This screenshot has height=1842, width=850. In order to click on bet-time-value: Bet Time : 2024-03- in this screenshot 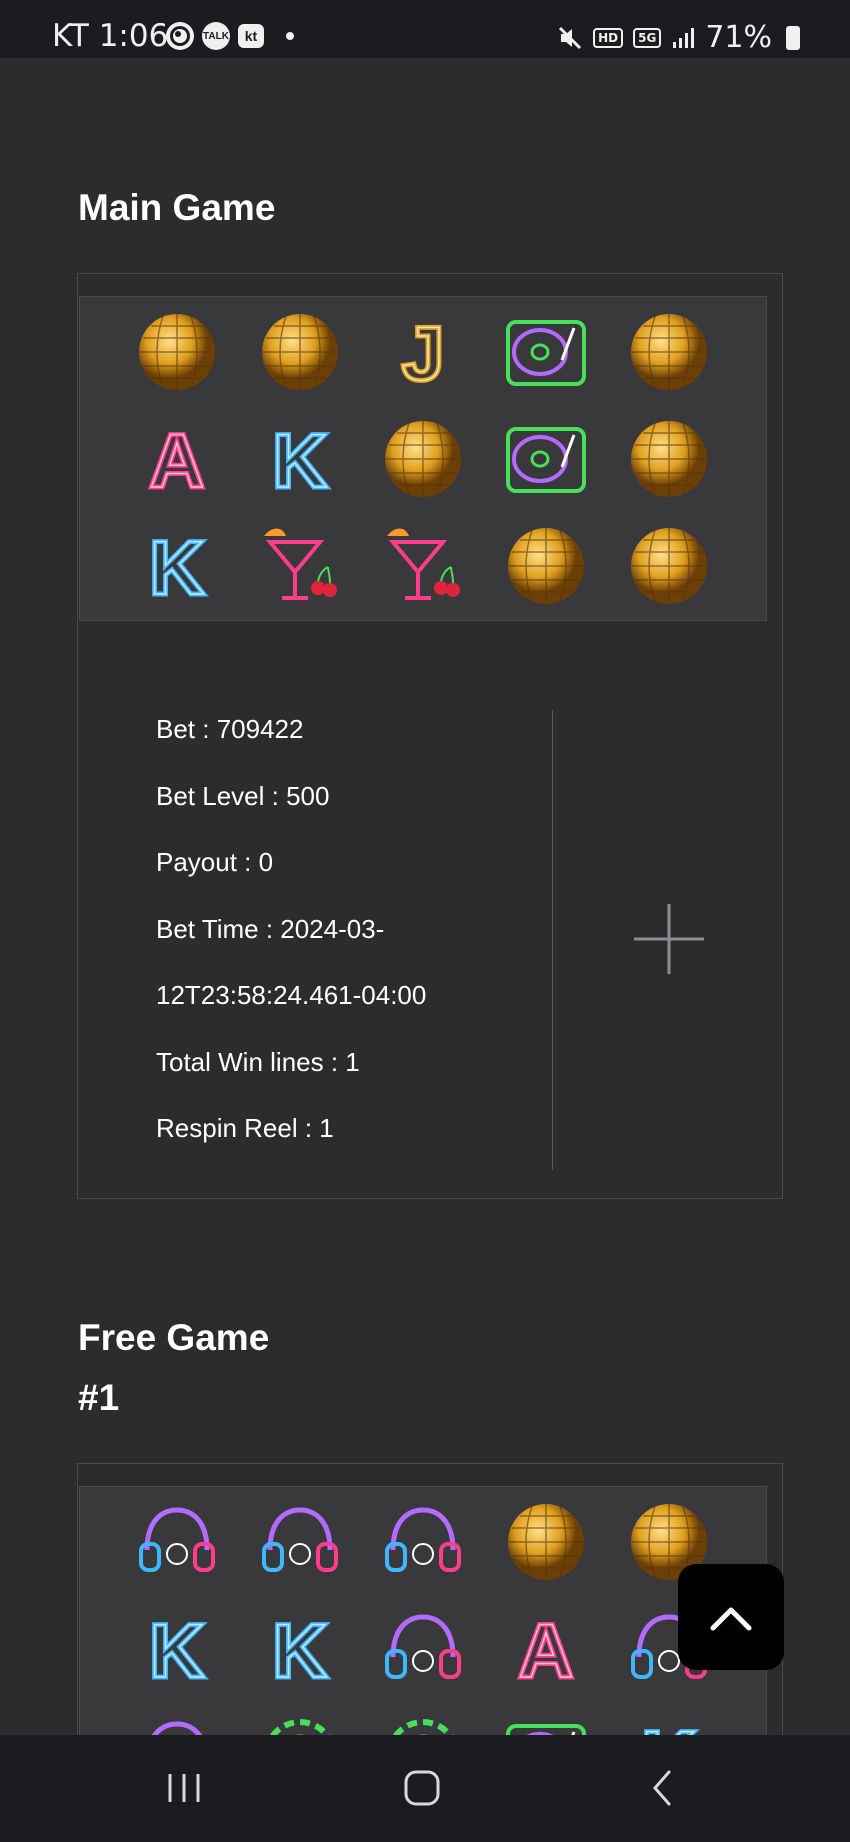, I will do `click(270, 928)`.